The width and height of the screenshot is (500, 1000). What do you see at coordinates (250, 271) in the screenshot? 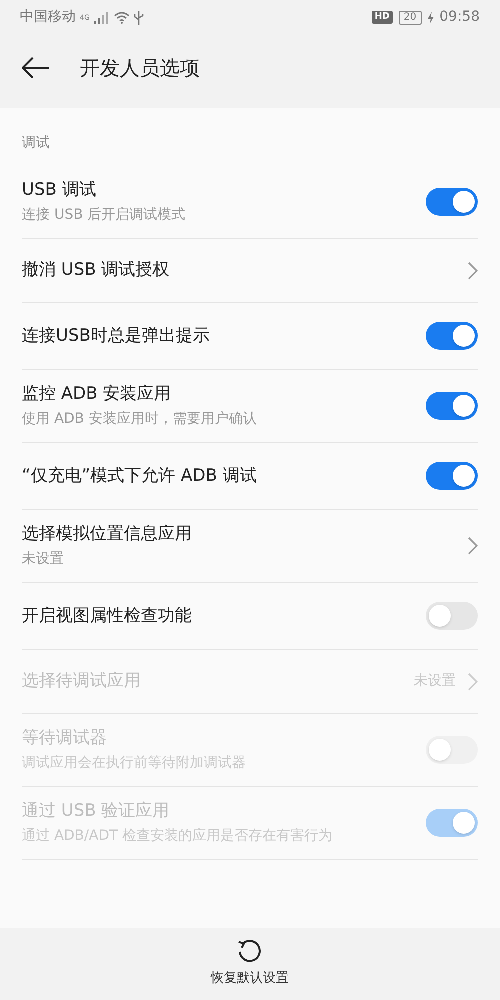
I see `settings-row: 撤消 USB 调试授权` at bounding box center [250, 271].